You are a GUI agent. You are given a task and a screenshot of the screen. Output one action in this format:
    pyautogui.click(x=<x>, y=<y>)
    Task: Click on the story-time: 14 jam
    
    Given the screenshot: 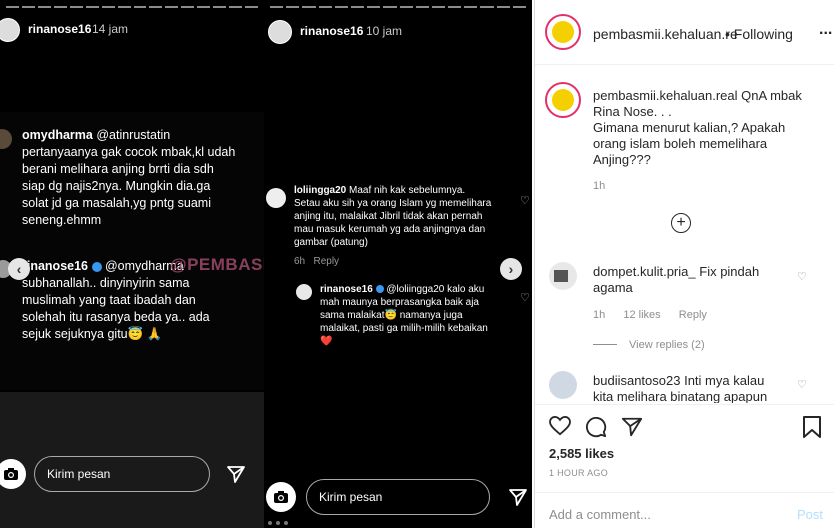 What is the action you would take?
    pyautogui.click(x=110, y=29)
    